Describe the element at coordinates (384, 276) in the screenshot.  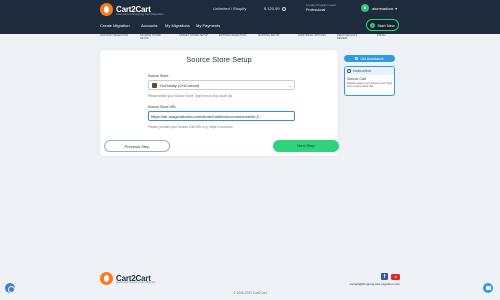
I see `facebook-icon: f` at that location.